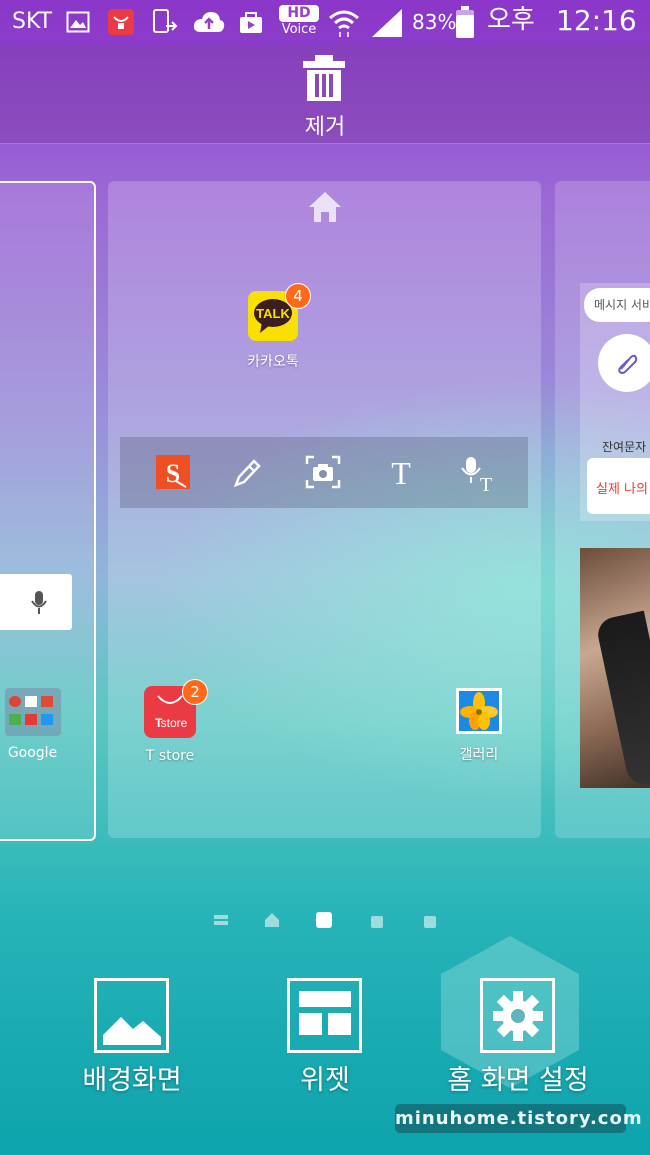 The width and height of the screenshot is (650, 1155). I want to click on wifi-icon, so click(344, 23).